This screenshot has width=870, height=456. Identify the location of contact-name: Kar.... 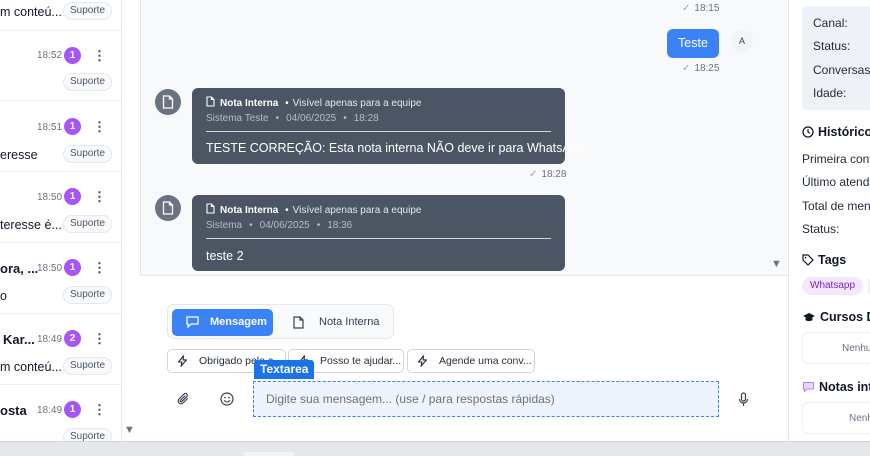
(19, 339).